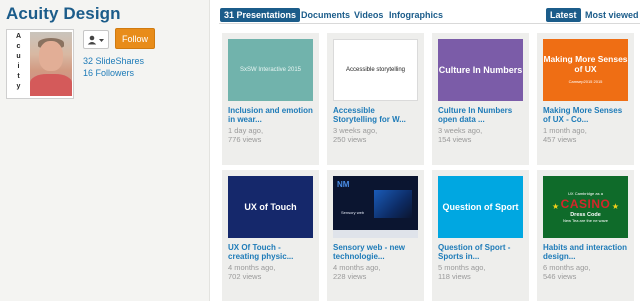 This screenshot has width=640, height=301. I want to click on presentation-views: 154 views, so click(455, 139).